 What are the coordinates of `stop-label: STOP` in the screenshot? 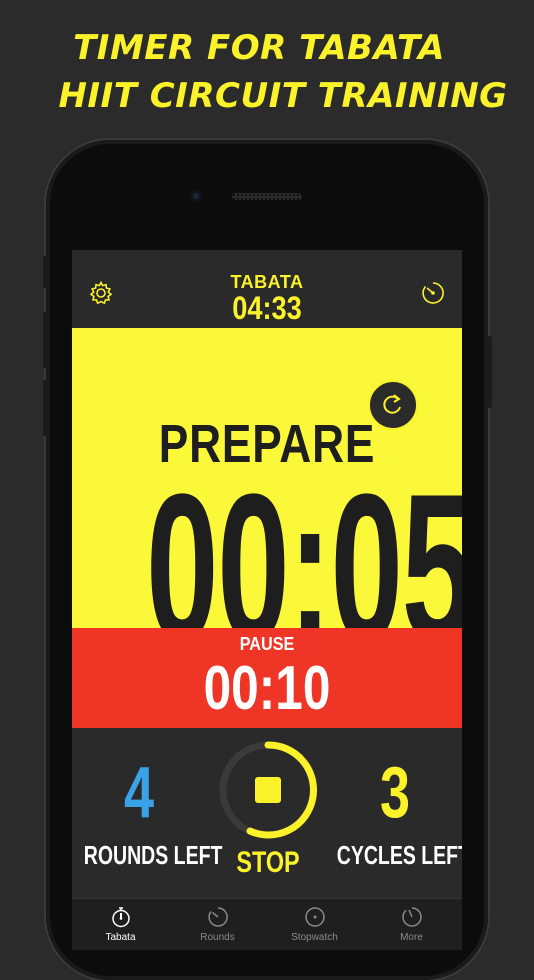 It's located at (267, 863).